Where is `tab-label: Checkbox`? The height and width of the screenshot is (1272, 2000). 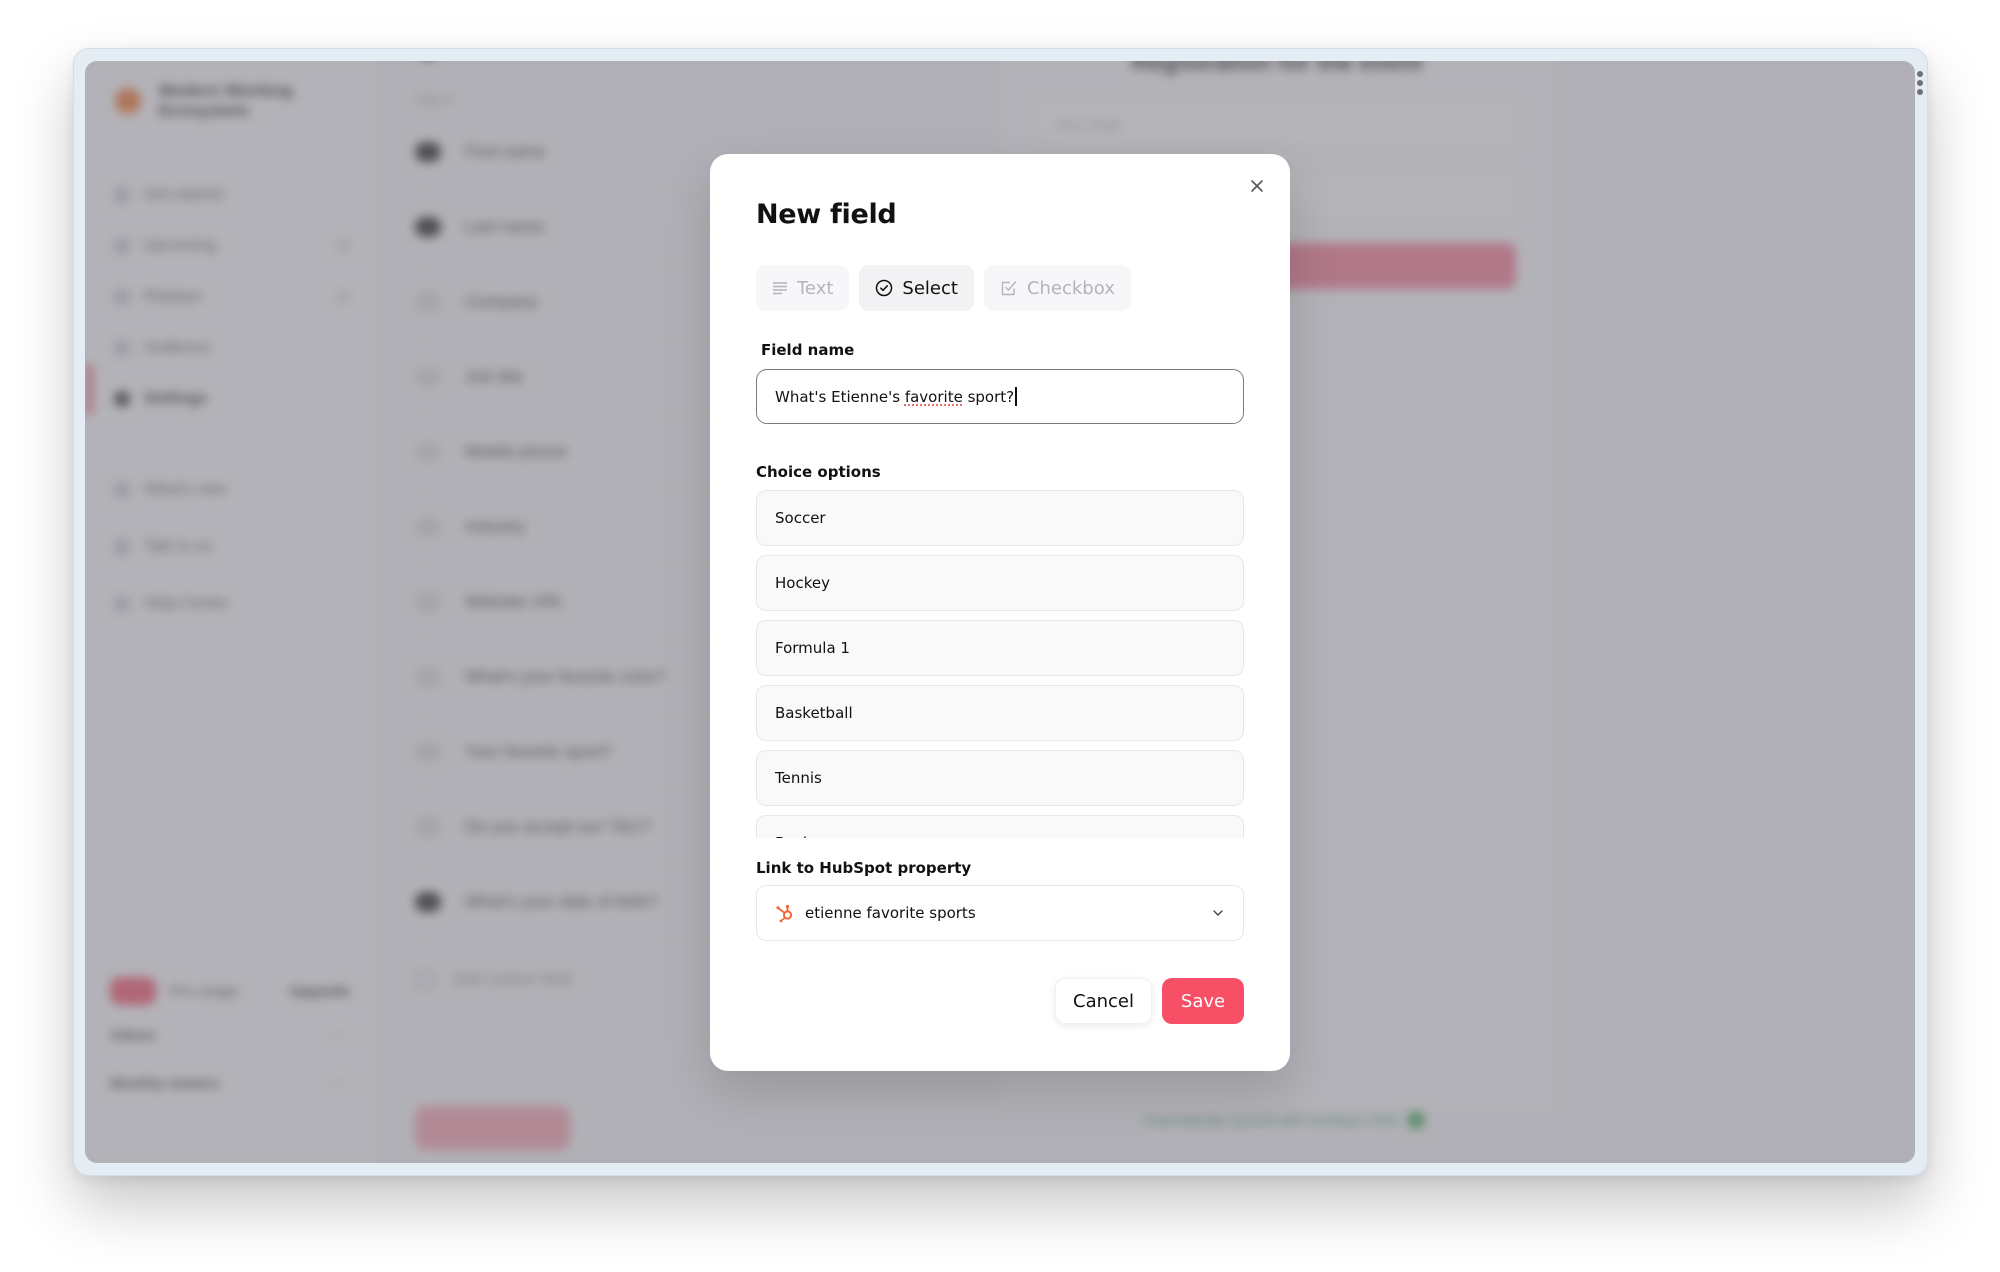
tab-label: Checkbox is located at coordinates (1070, 288).